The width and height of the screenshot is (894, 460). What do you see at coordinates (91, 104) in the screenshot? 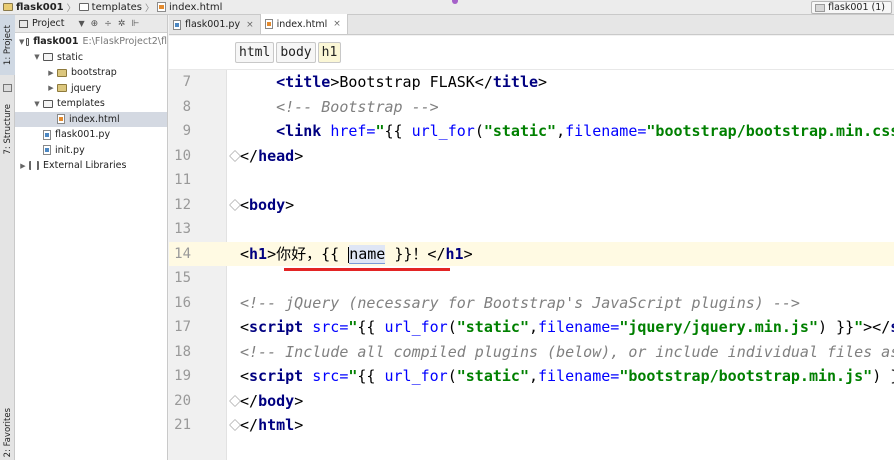
I see `tree-item: ▼ templates` at bounding box center [91, 104].